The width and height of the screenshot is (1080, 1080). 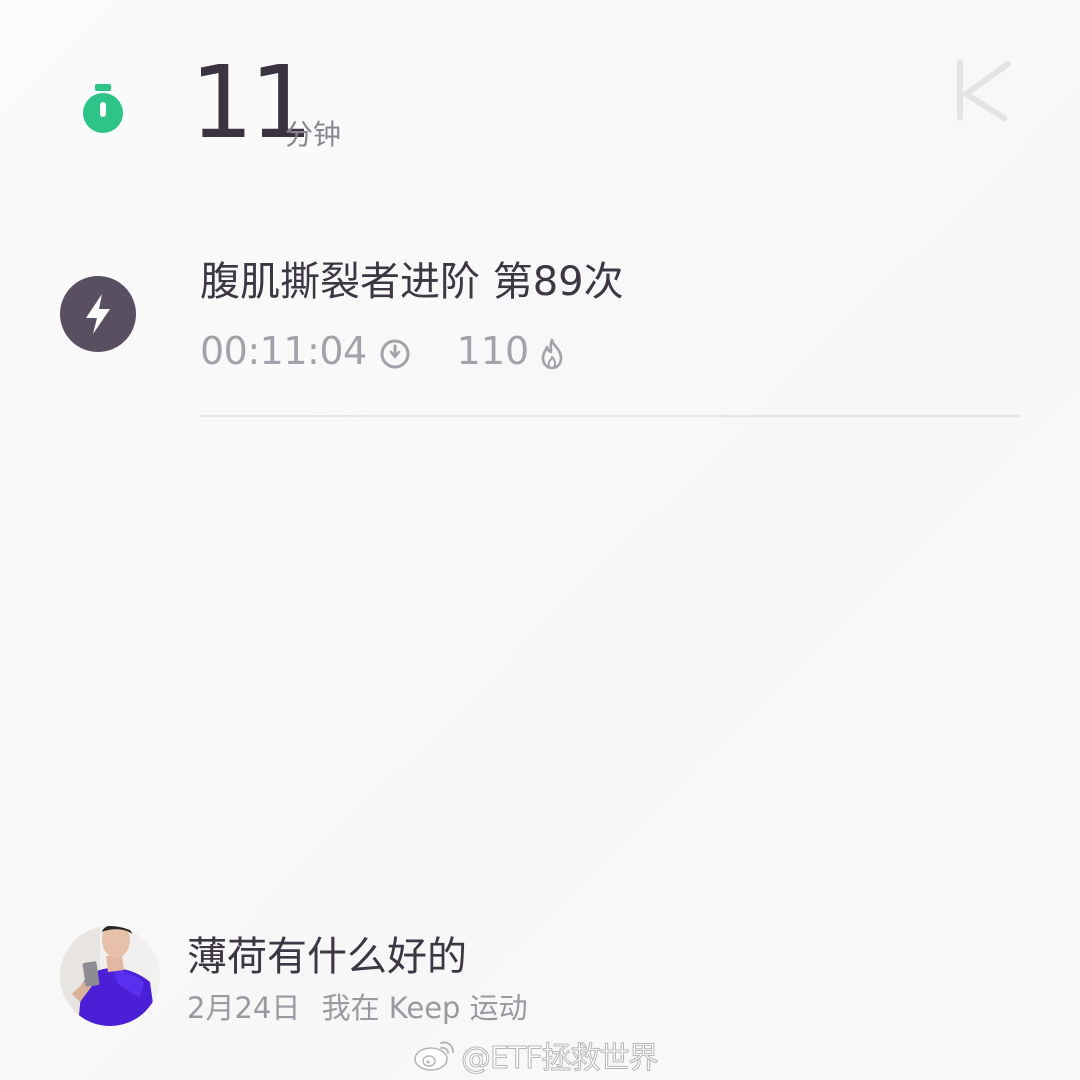 I want to click on user-avatar, so click(x=110, y=976).